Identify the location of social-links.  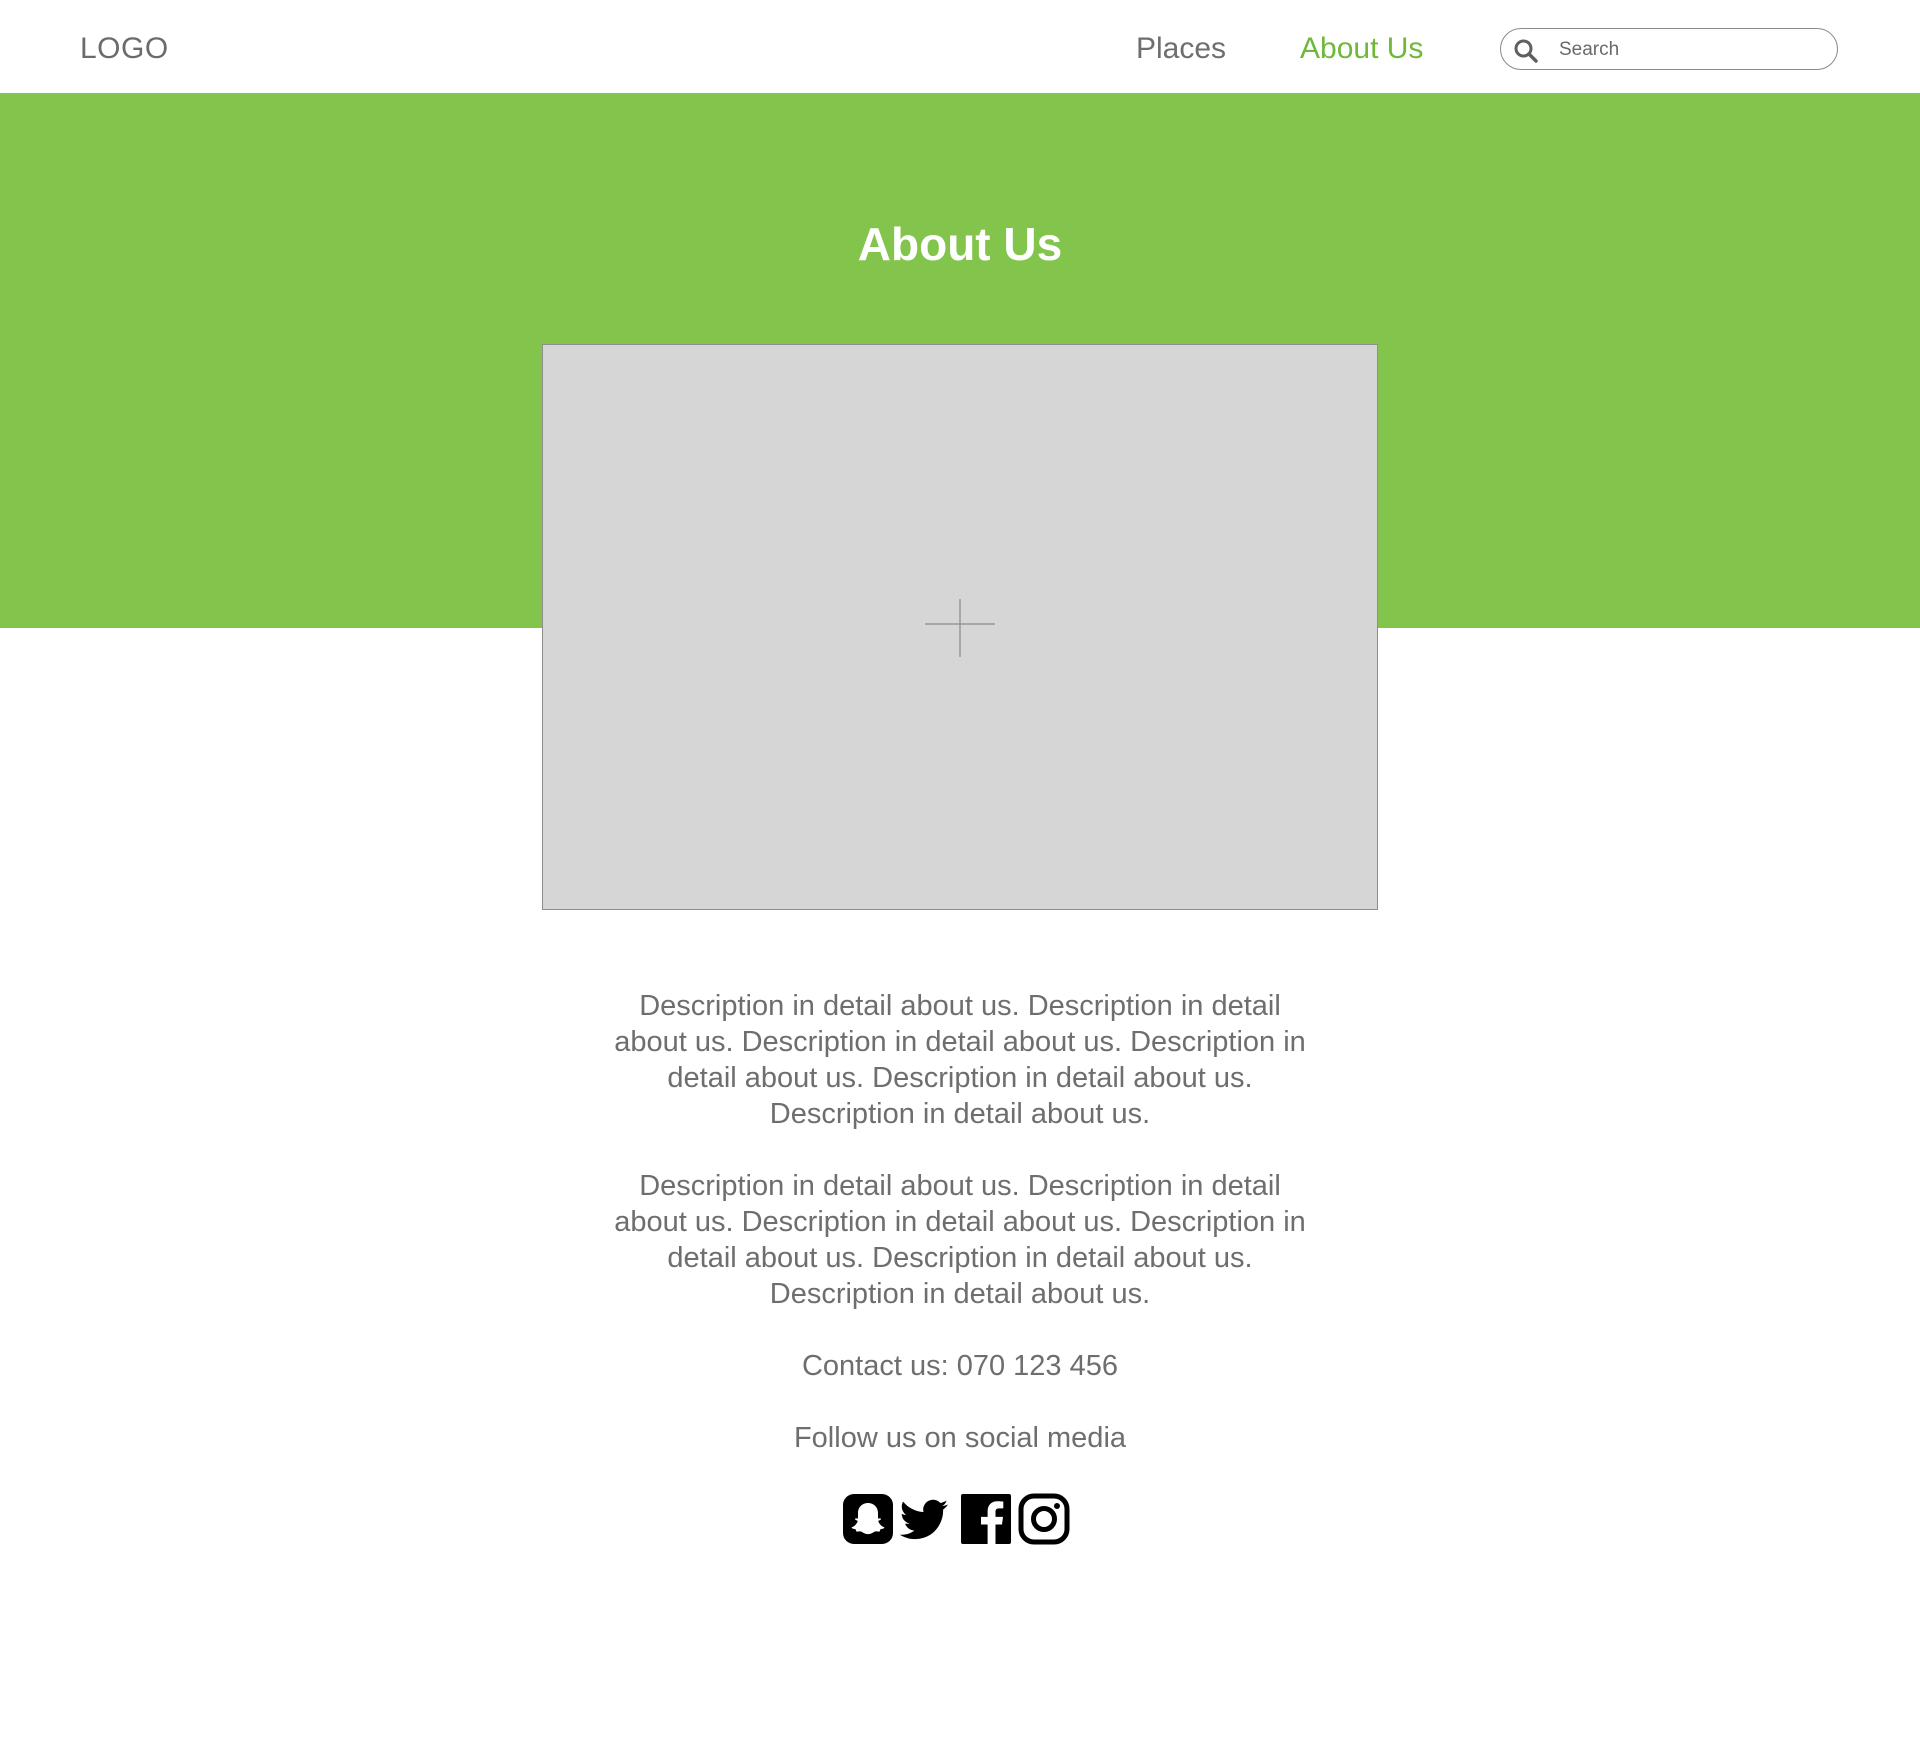
(960, 1520).